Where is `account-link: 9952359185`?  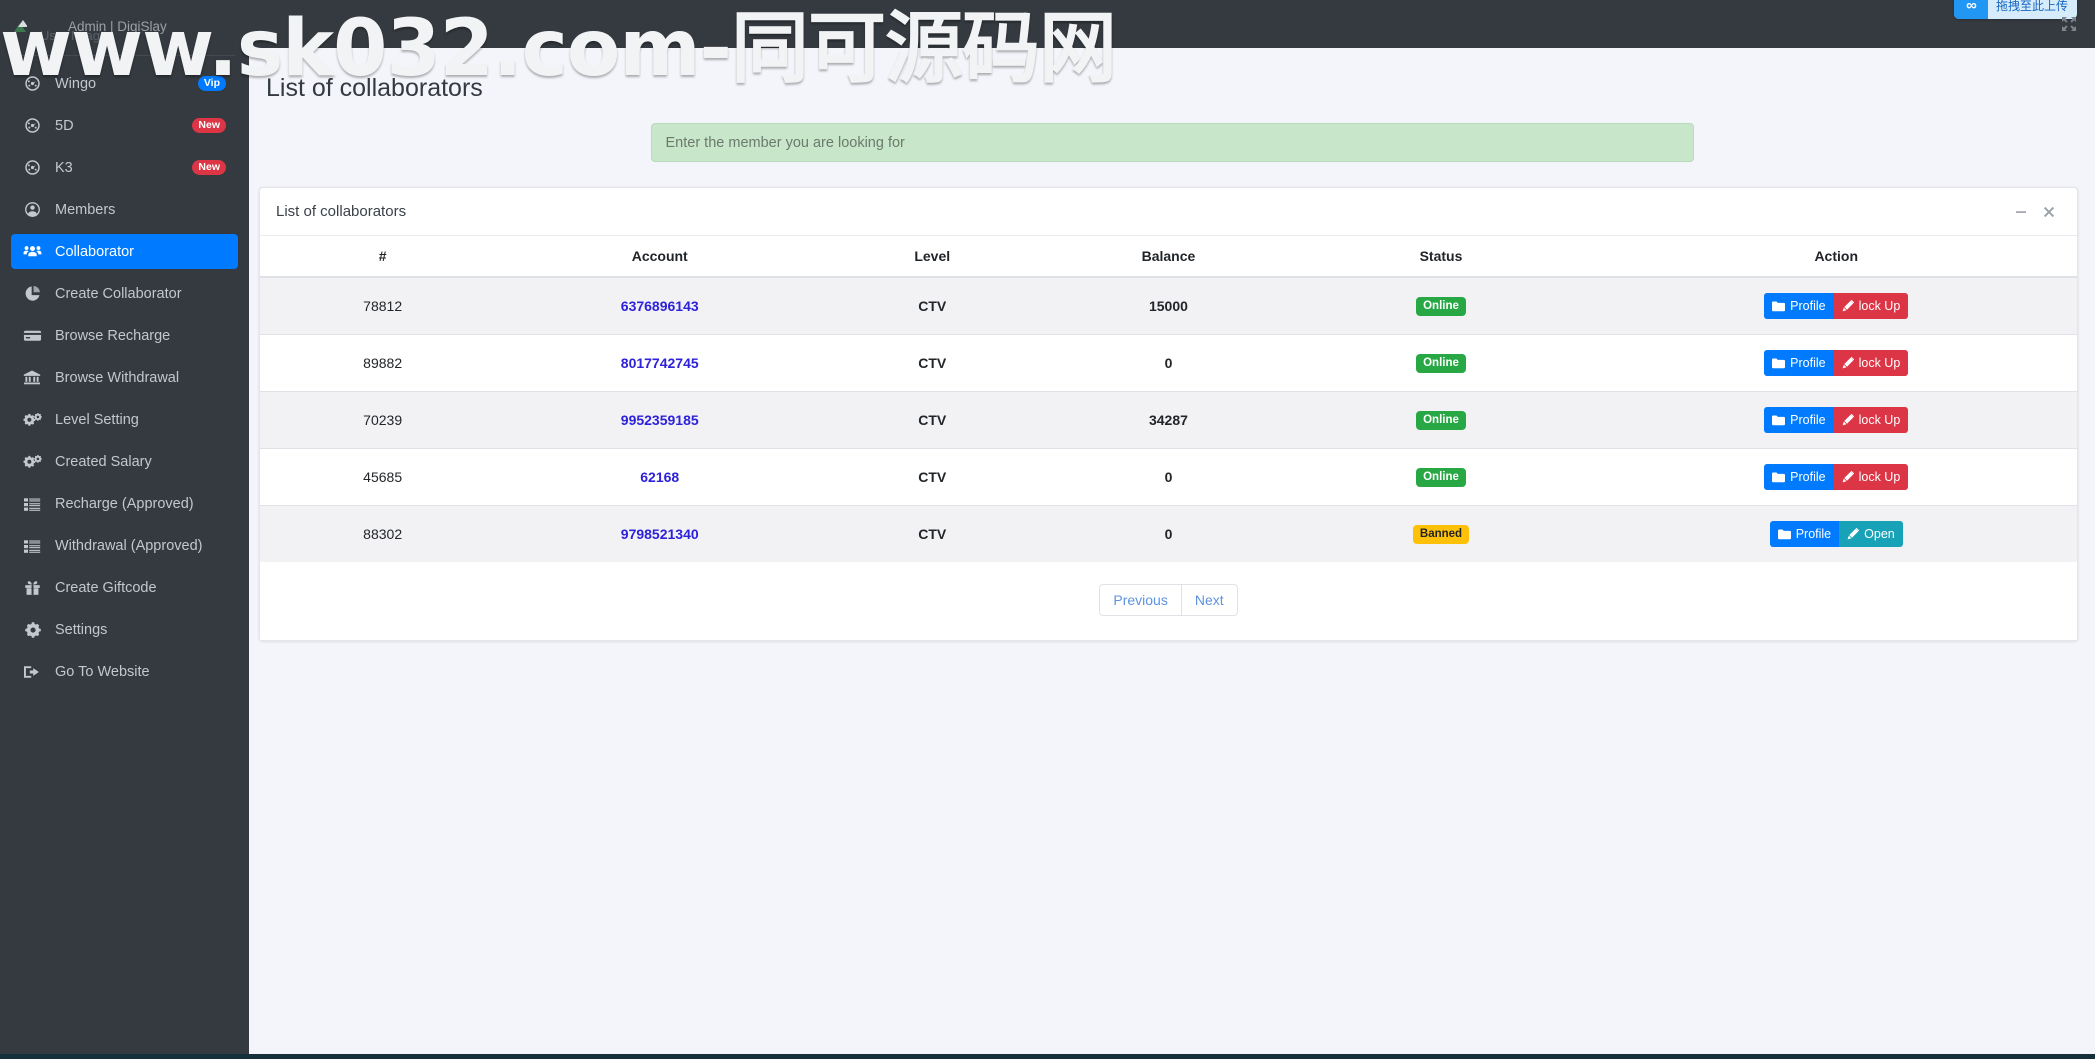 account-link: 9952359185 is located at coordinates (660, 420).